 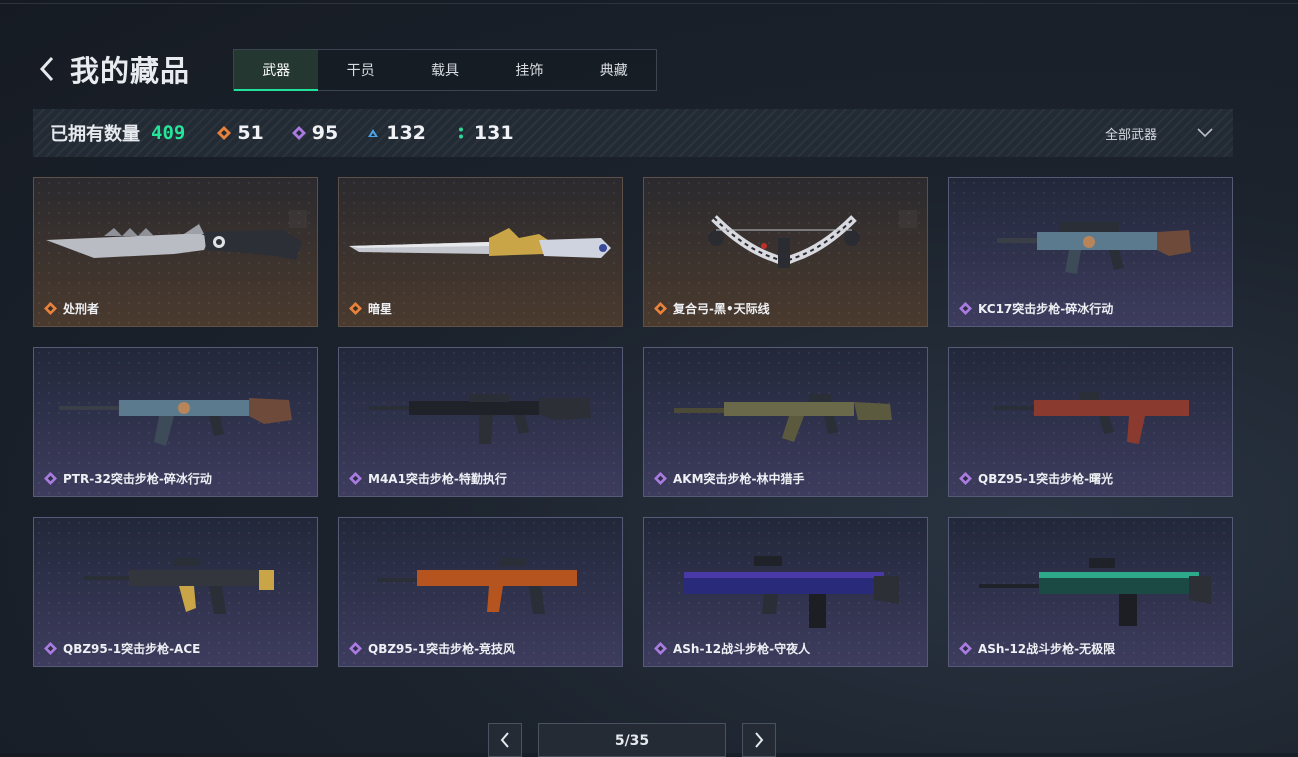 I want to click on owned-stats: 已拥有数量 409 51 95 132 131, so click(x=282, y=133).